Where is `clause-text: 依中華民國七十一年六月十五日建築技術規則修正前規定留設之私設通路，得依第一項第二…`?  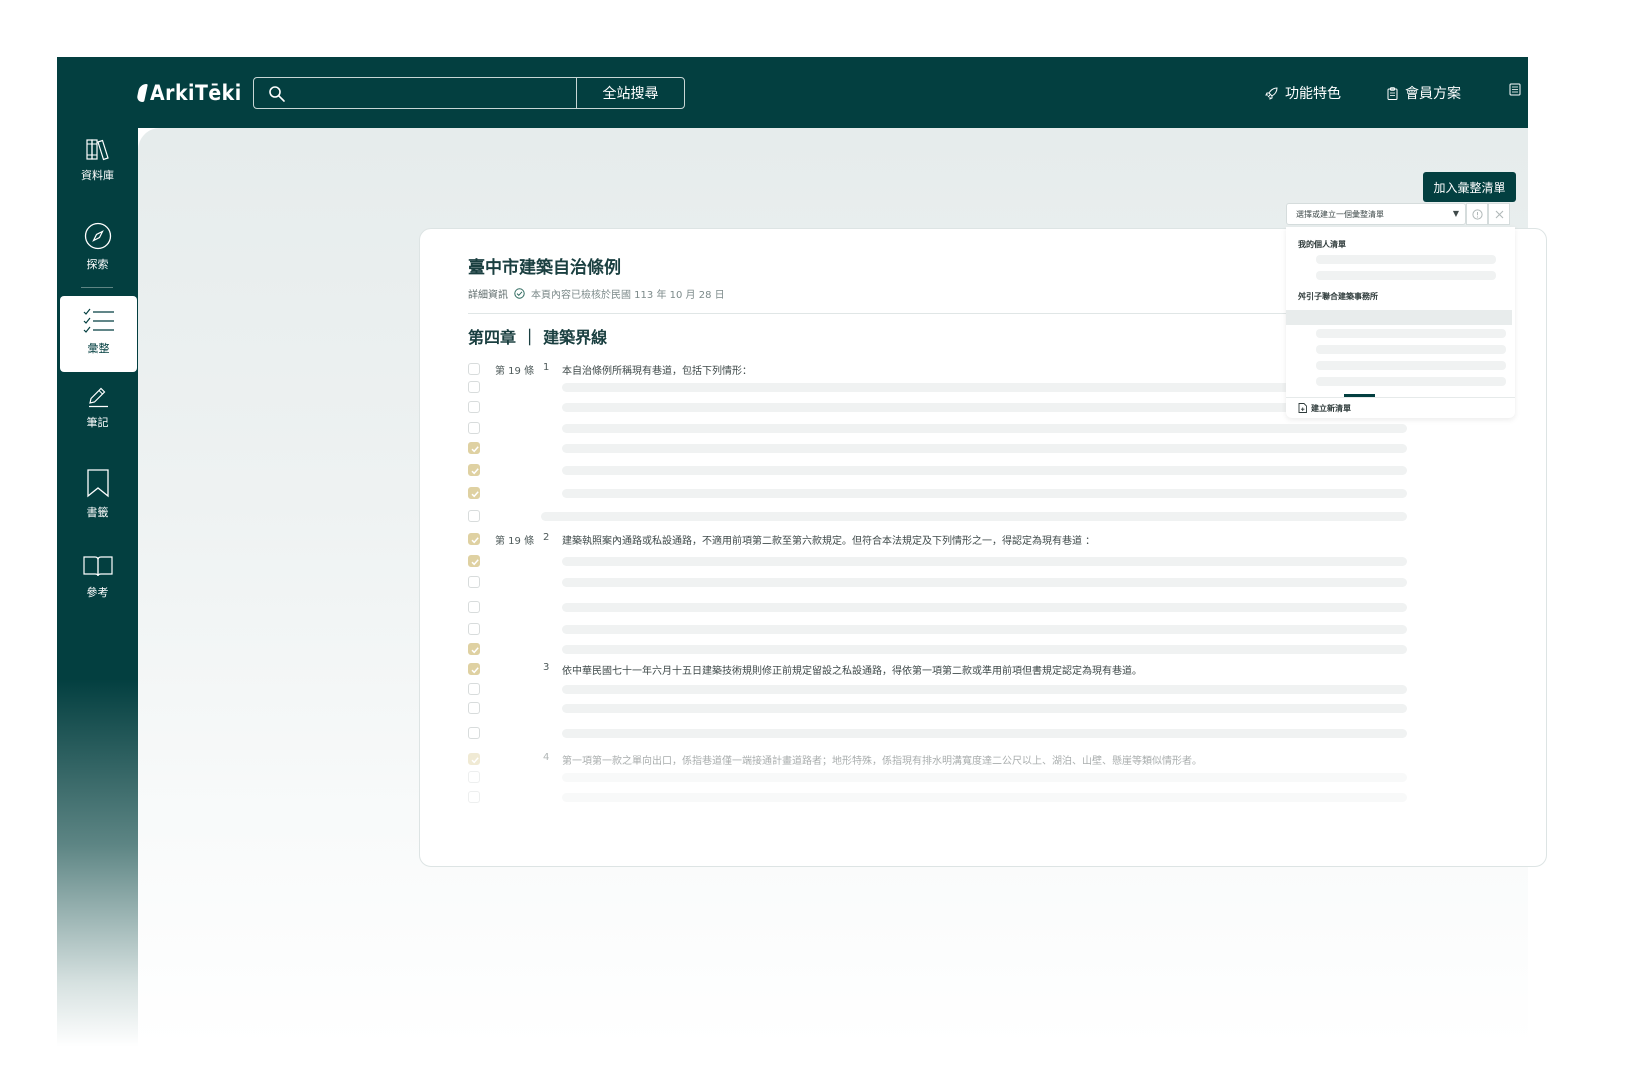
clause-text: 依中華民國七十一年六月十五日建築技術規則修正前規定留設之私設通路，得依第一項第二… is located at coordinates (852, 671).